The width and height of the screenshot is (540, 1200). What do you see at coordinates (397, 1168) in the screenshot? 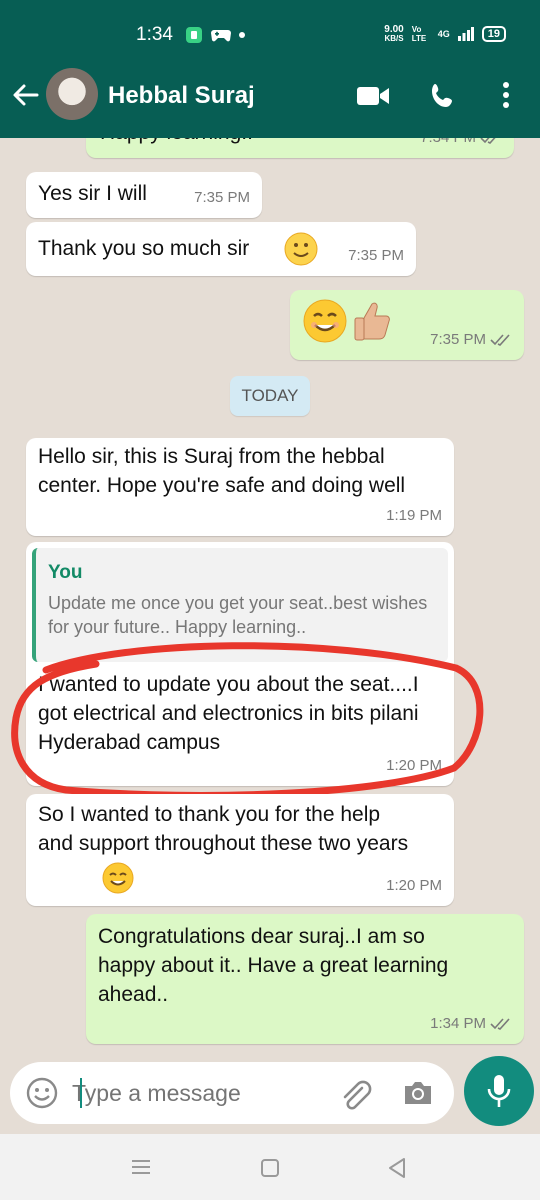
I see `nav-back-icon` at bounding box center [397, 1168].